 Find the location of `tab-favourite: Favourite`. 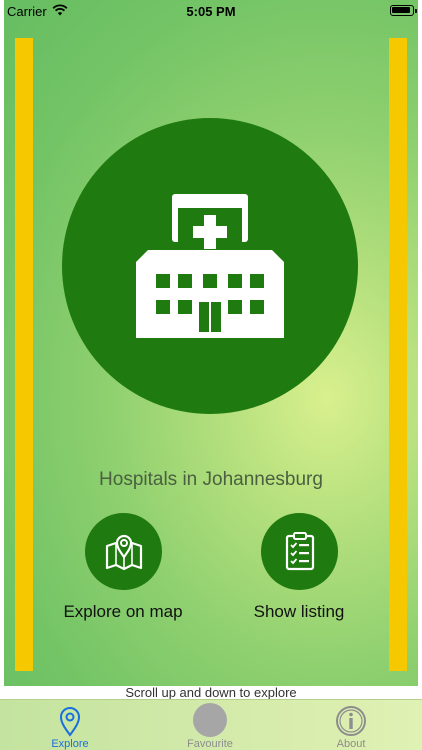

tab-favourite: Favourite is located at coordinates (210, 725).